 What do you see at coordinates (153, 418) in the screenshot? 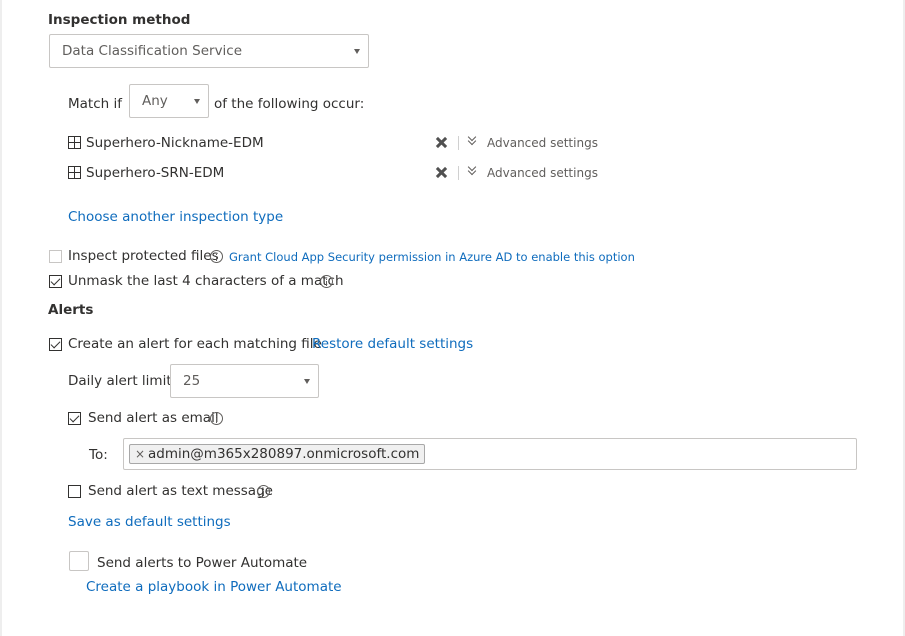
I see `send-email-label: Send alert as email` at bounding box center [153, 418].